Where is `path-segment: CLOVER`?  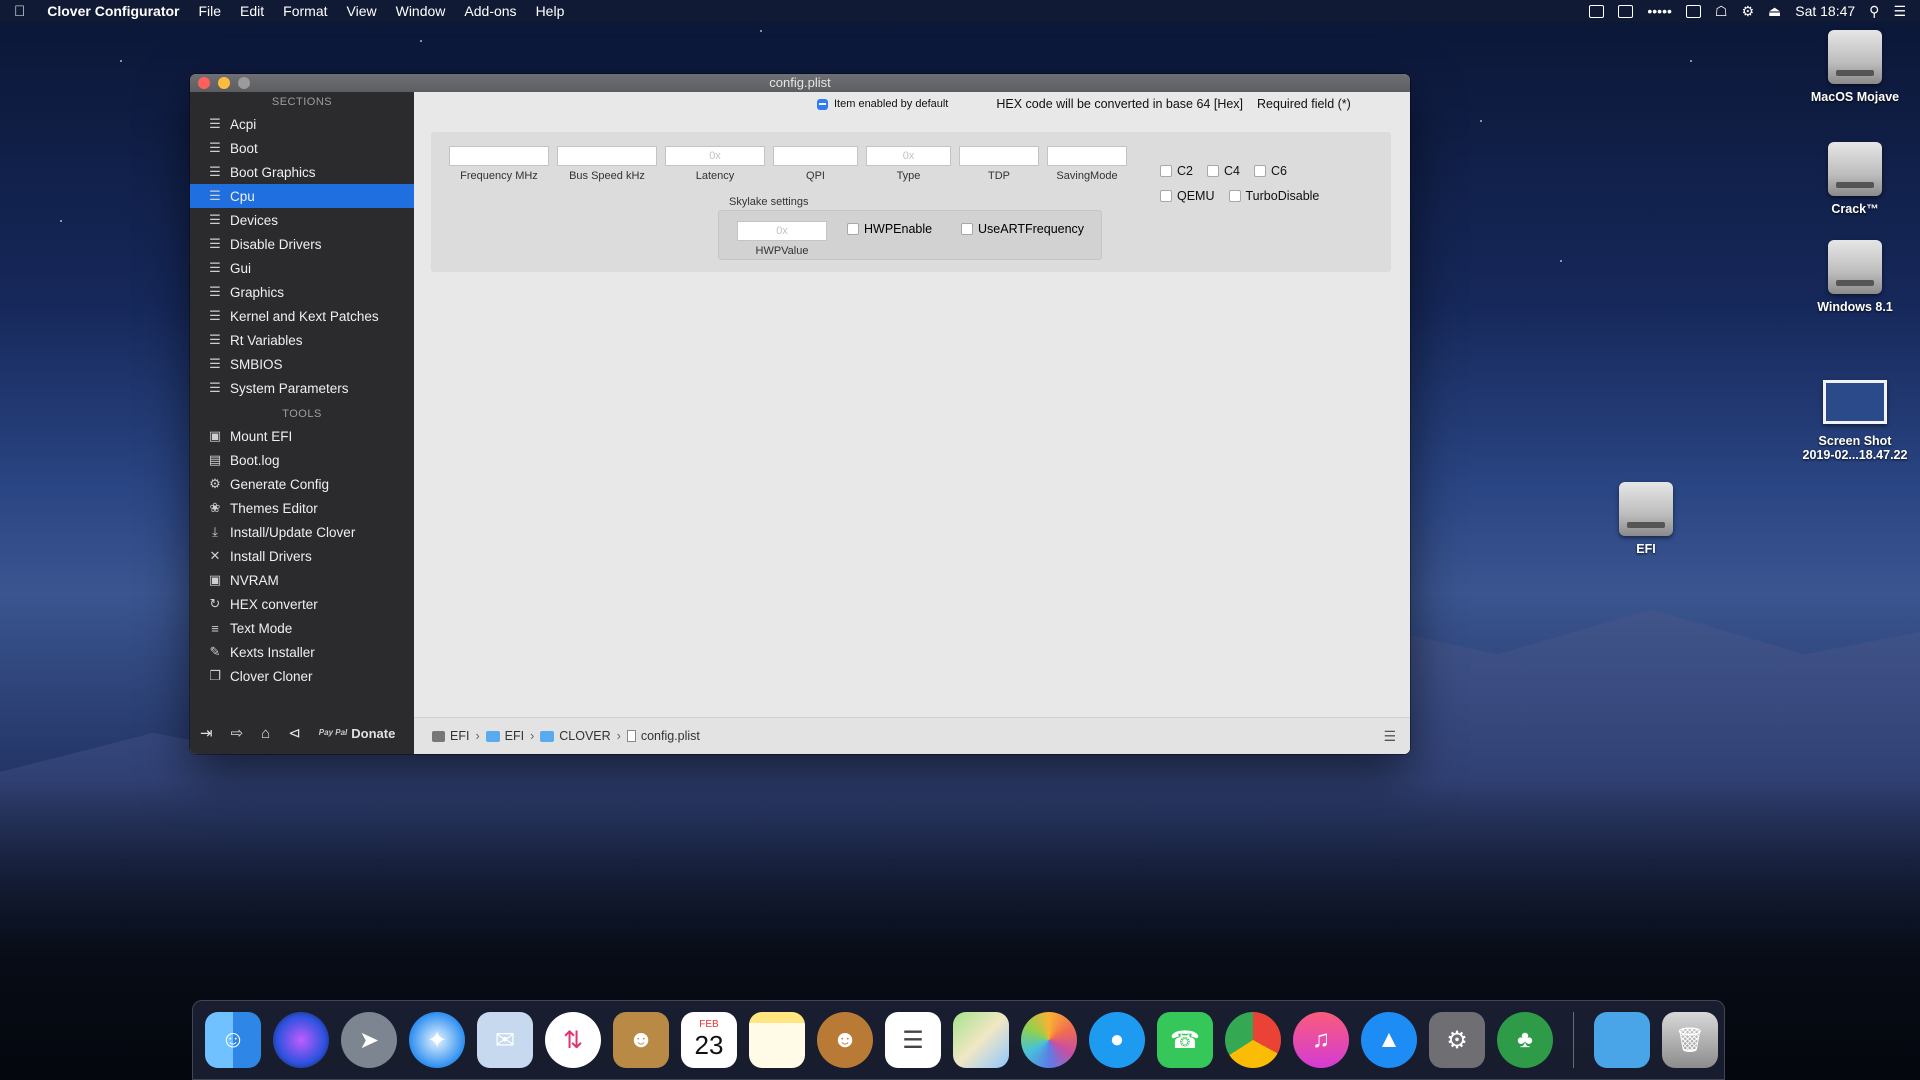
path-segment: CLOVER is located at coordinates (584, 736).